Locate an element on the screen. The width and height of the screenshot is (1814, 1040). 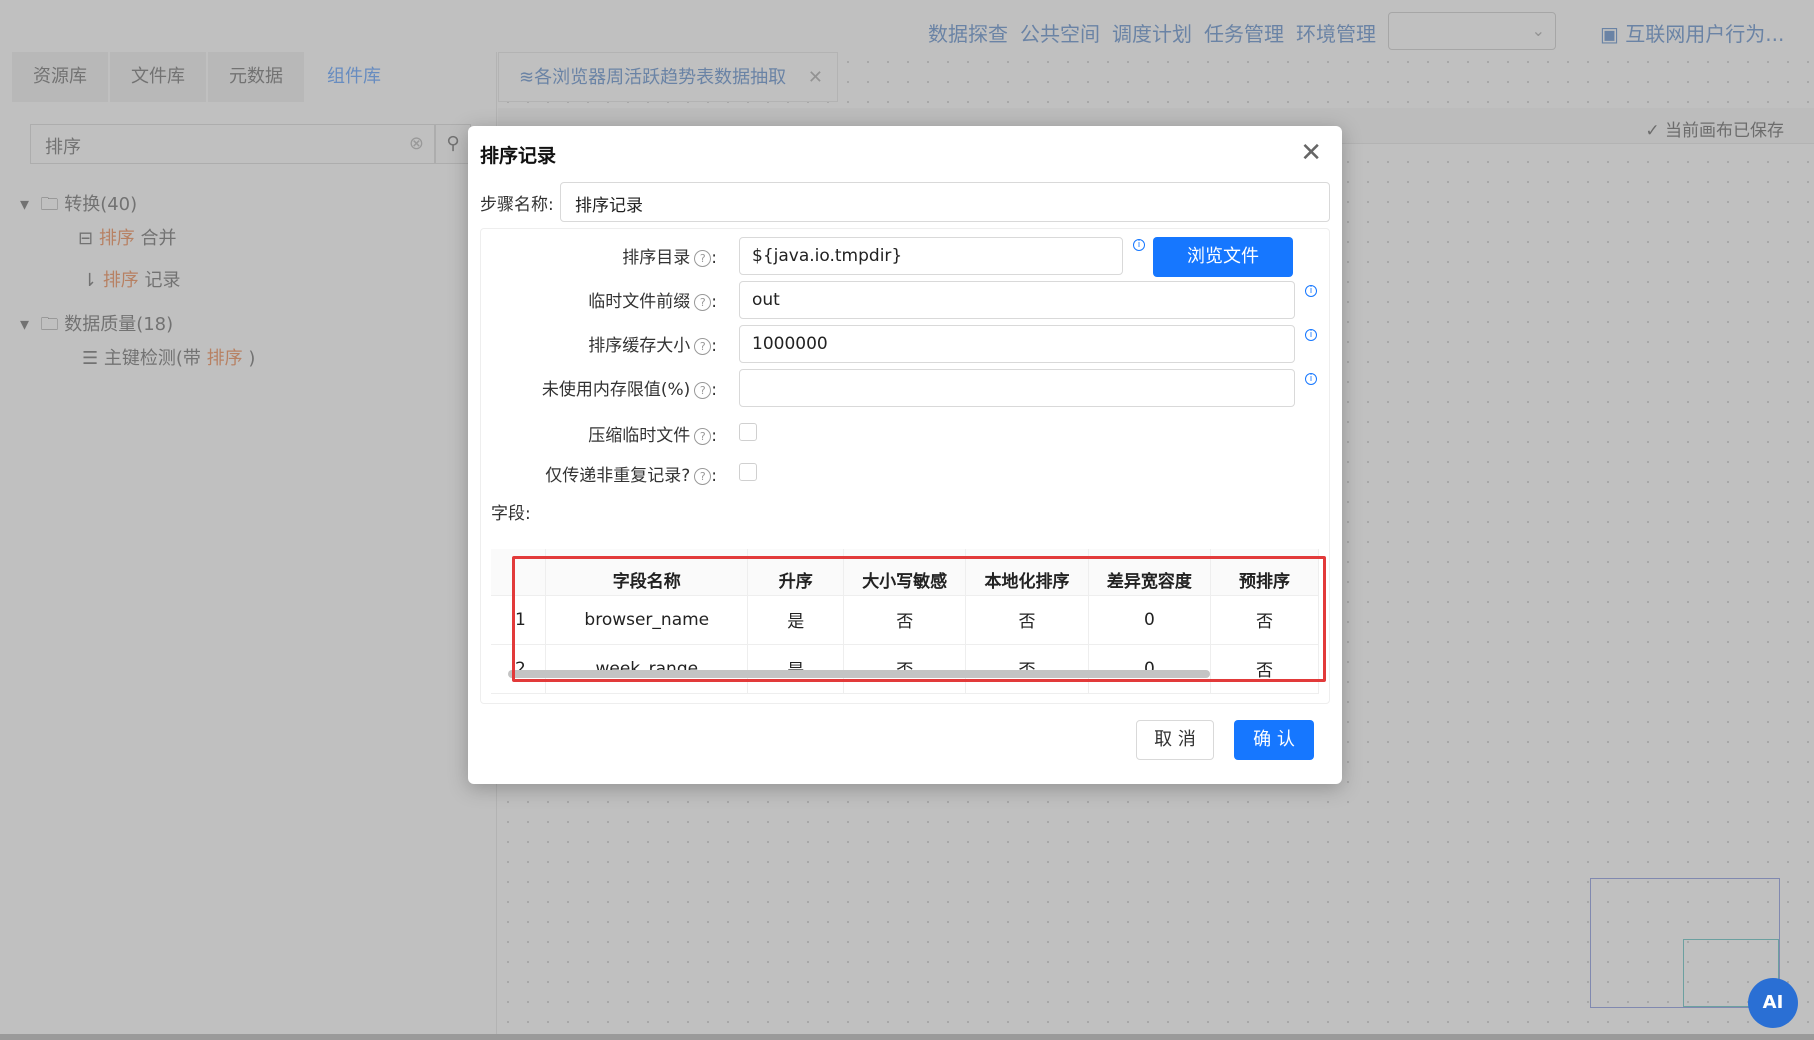
tree-item-sort-record: ⇂ 排序 记录 is located at coordinates (131, 279).